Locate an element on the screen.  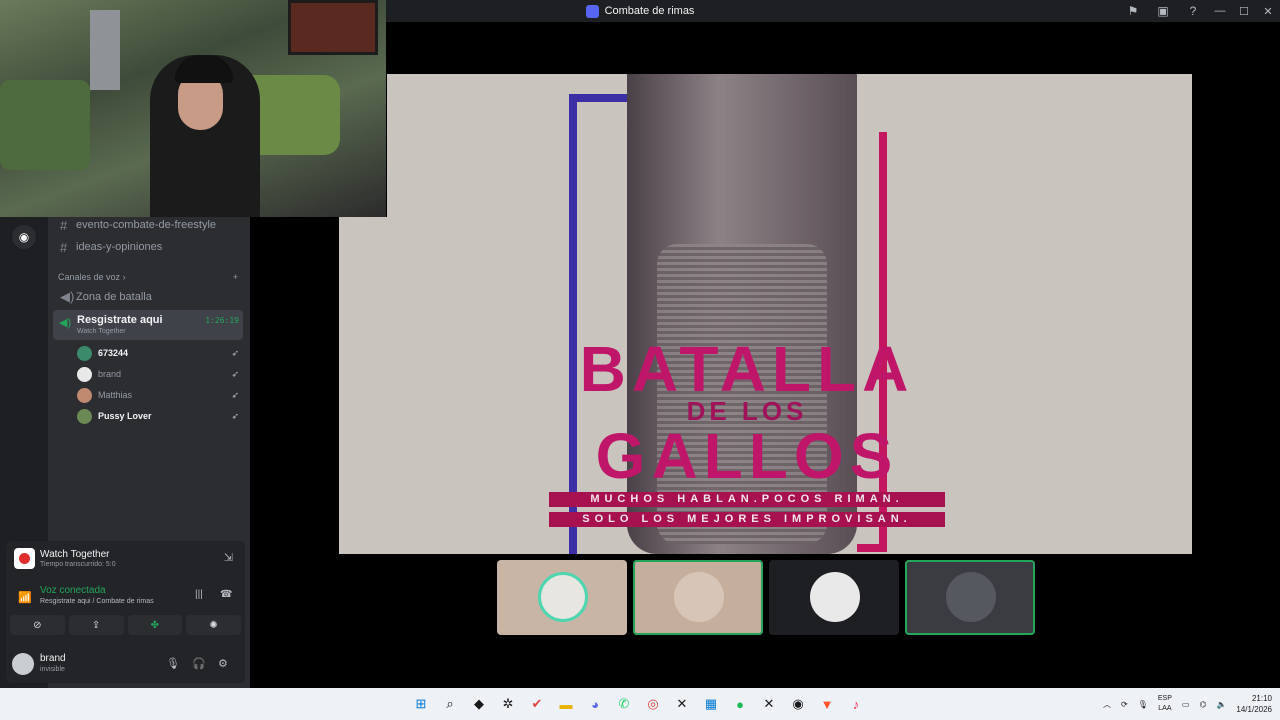
activity-title: Watch Together is located at coordinates (75, 554).